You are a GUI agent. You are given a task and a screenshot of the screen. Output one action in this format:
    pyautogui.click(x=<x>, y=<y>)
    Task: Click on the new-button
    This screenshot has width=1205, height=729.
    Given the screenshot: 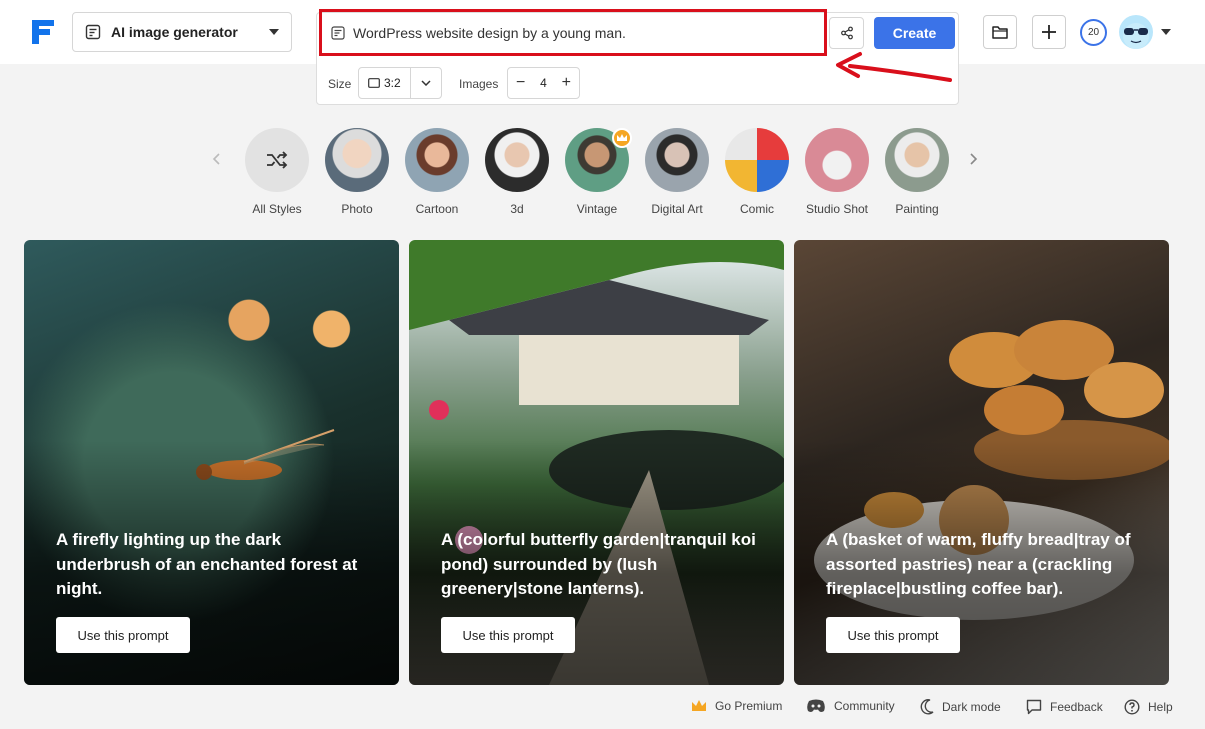 What is the action you would take?
    pyautogui.click(x=1049, y=32)
    